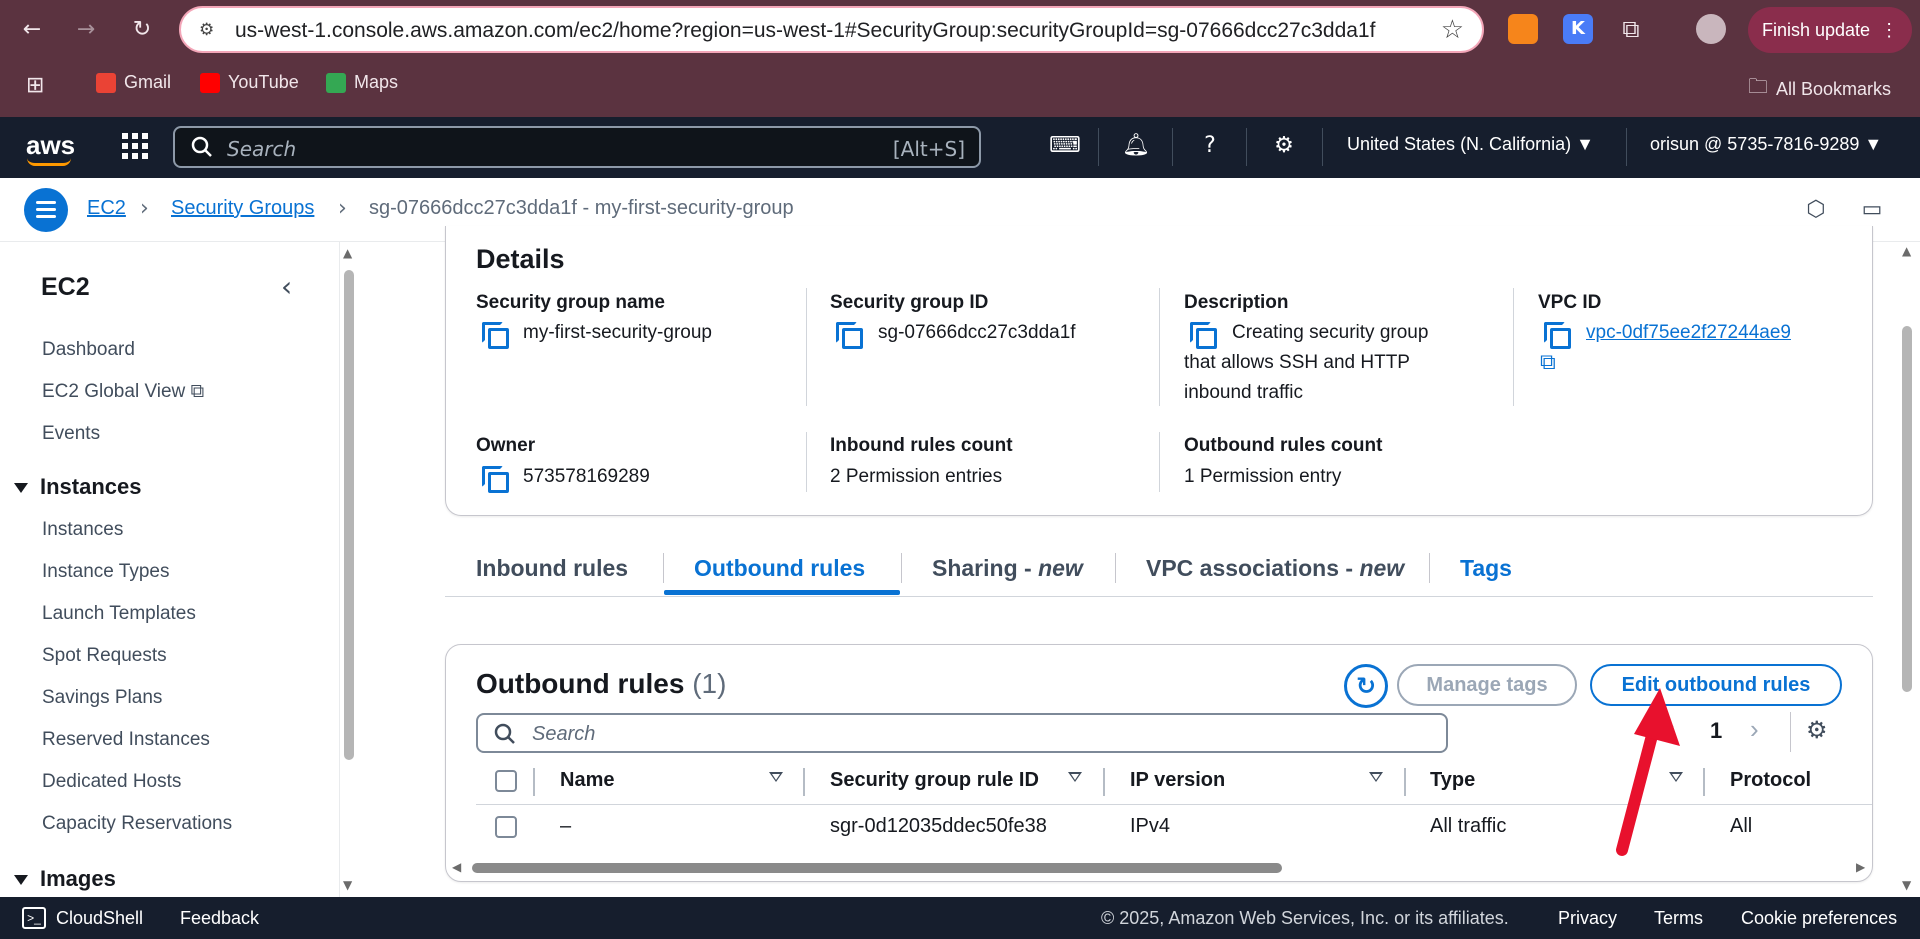 The image size is (1920, 939). I want to click on privacy-link: Privacy, so click(1587, 918).